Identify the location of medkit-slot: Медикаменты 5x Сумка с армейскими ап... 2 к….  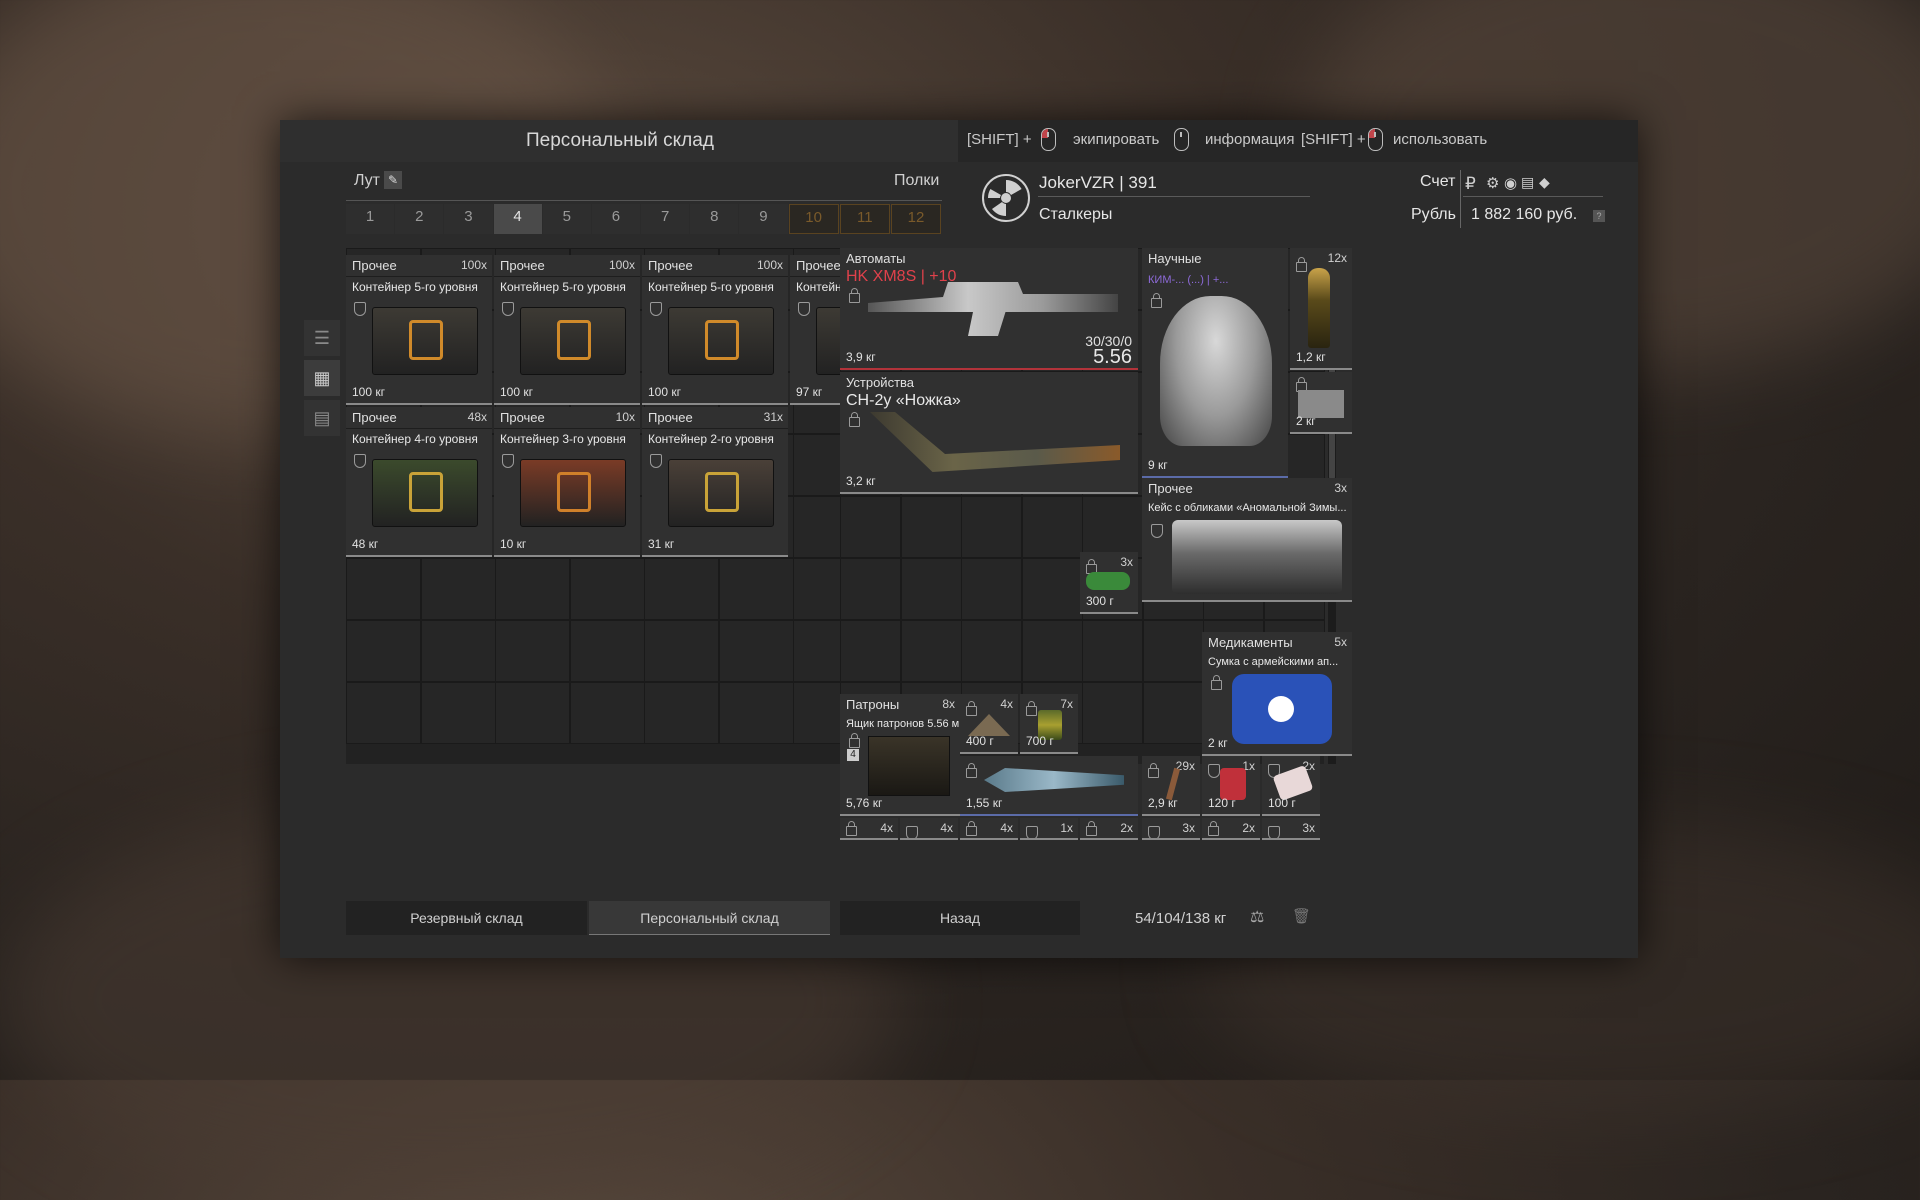
(1277, 694).